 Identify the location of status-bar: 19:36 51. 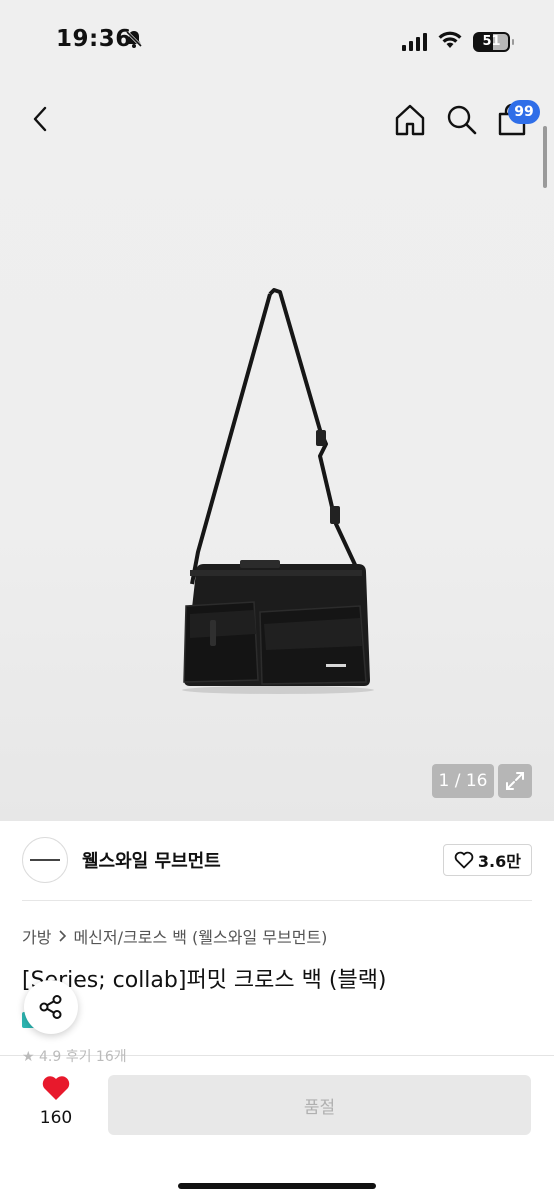
(277, 42).